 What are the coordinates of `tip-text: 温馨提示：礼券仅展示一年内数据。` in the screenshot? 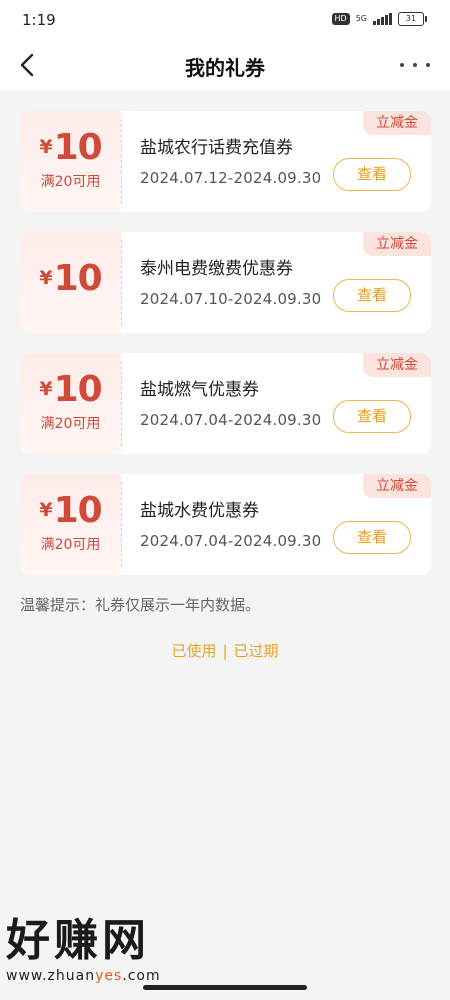 It's located at (140, 605).